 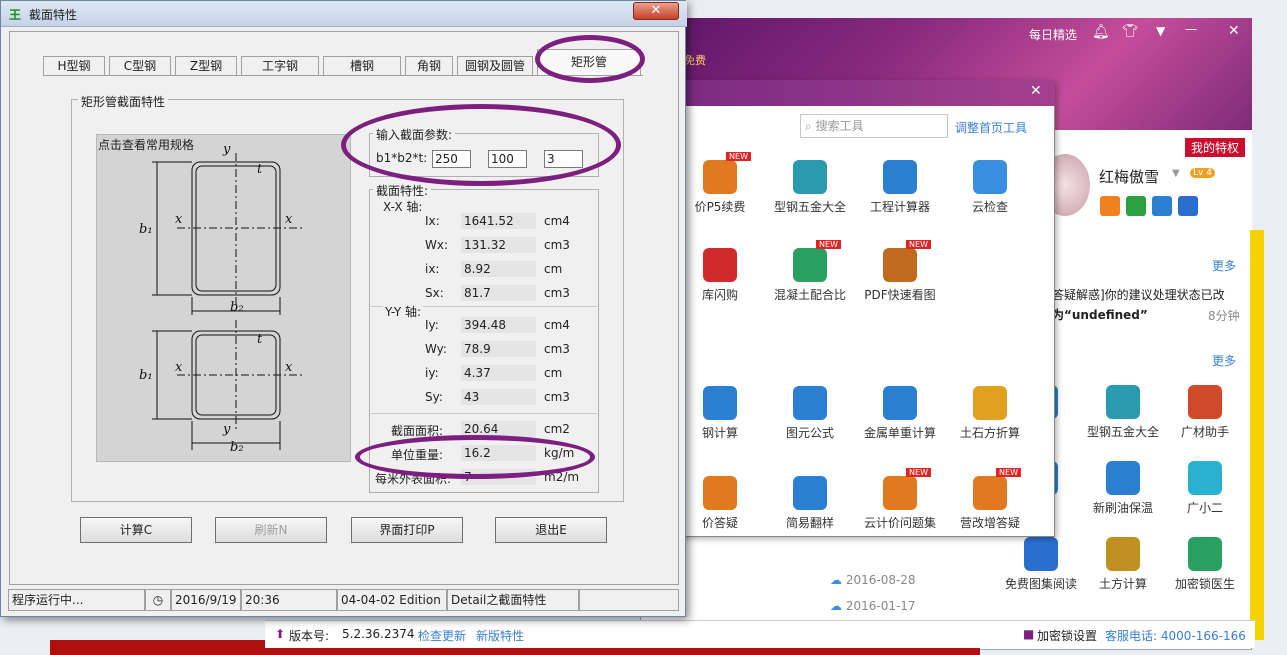 I want to click on tool-label: 混凝土配合比, so click(x=809, y=295).